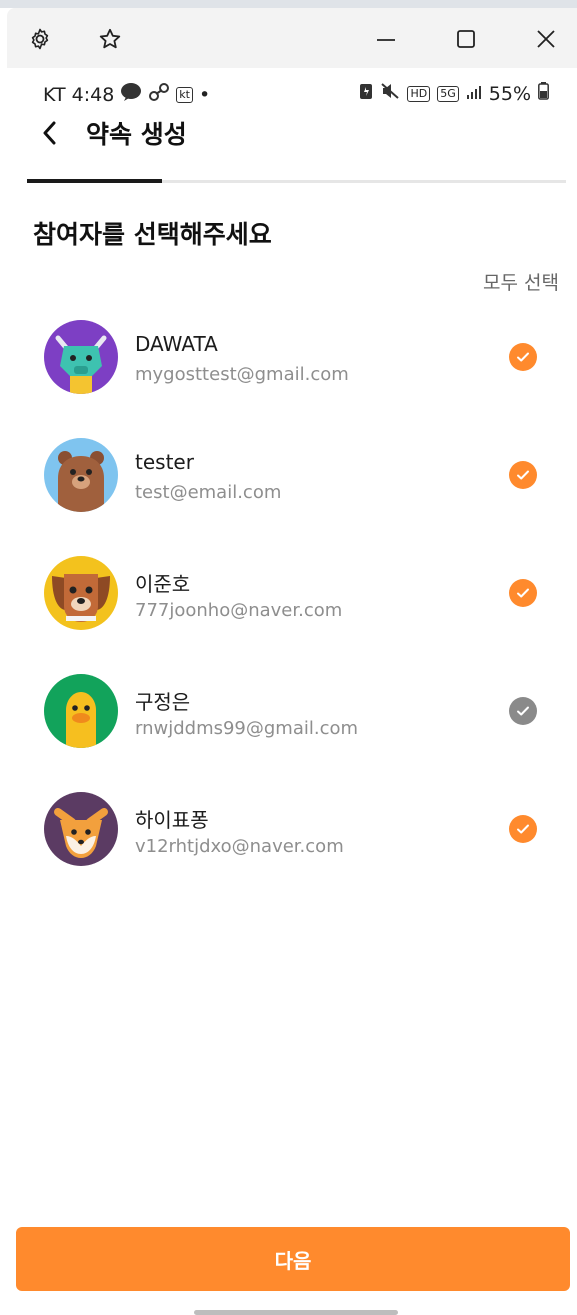 The width and height of the screenshot is (577, 1315). What do you see at coordinates (296, 1312) in the screenshot?
I see `home-indicator` at bounding box center [296, 1312].